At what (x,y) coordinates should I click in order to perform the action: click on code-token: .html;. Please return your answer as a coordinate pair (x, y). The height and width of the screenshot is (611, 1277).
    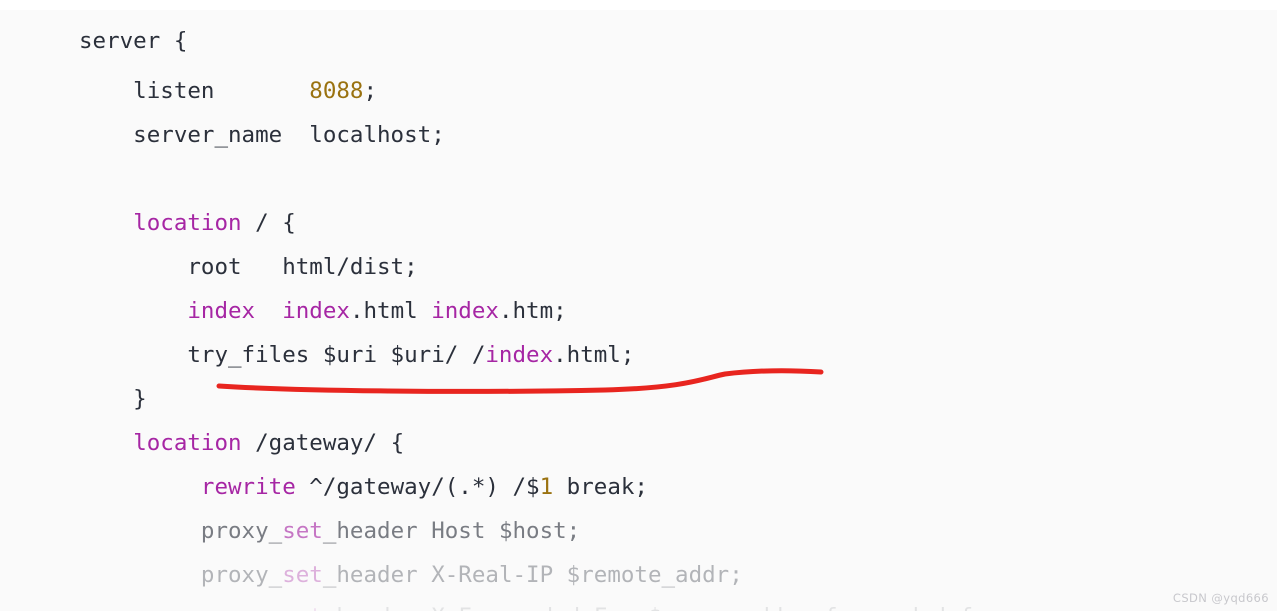
    Looking at the image, I should click on (594, 355).